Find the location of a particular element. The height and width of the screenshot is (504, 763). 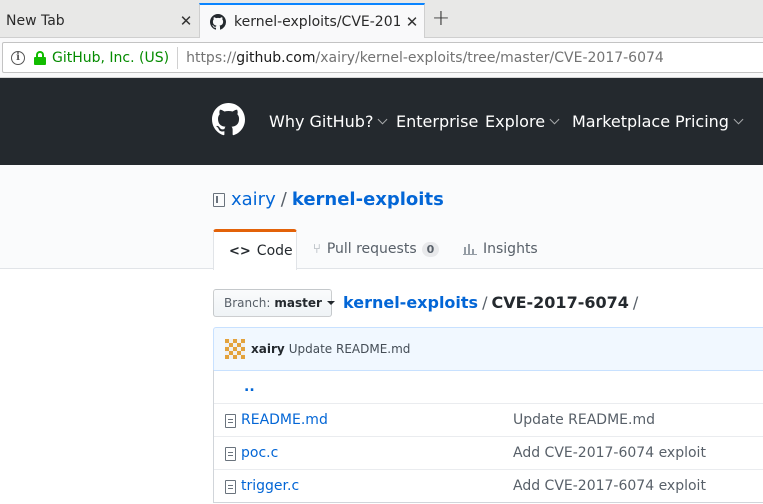

browser-tab-strip: New Tab ✕ kernel-exploits/CVE-201 ✕ + is located at coordinates (381, 19).